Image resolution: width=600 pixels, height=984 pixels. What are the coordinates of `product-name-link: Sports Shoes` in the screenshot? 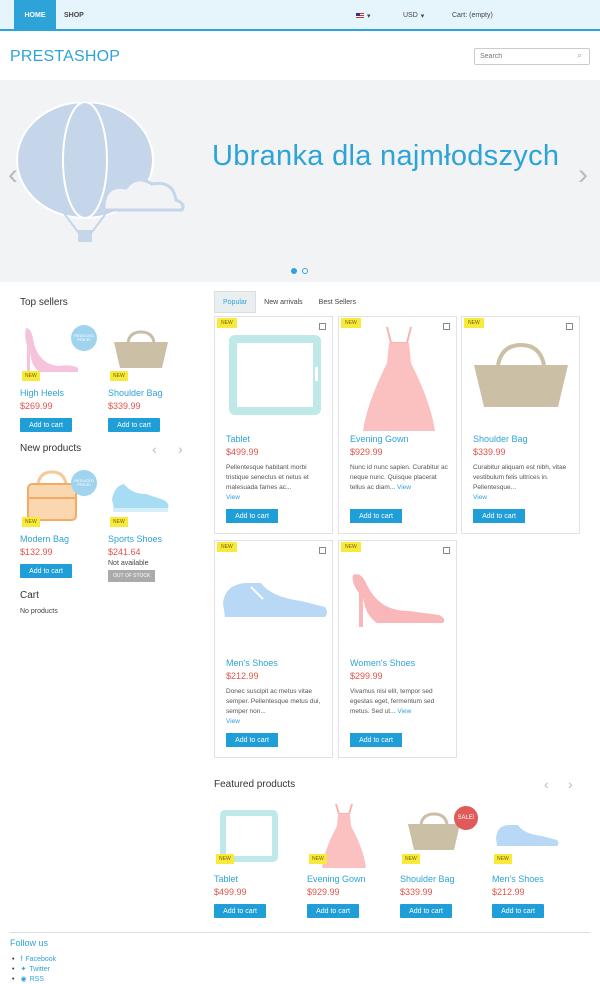 It's located at (135, 539).